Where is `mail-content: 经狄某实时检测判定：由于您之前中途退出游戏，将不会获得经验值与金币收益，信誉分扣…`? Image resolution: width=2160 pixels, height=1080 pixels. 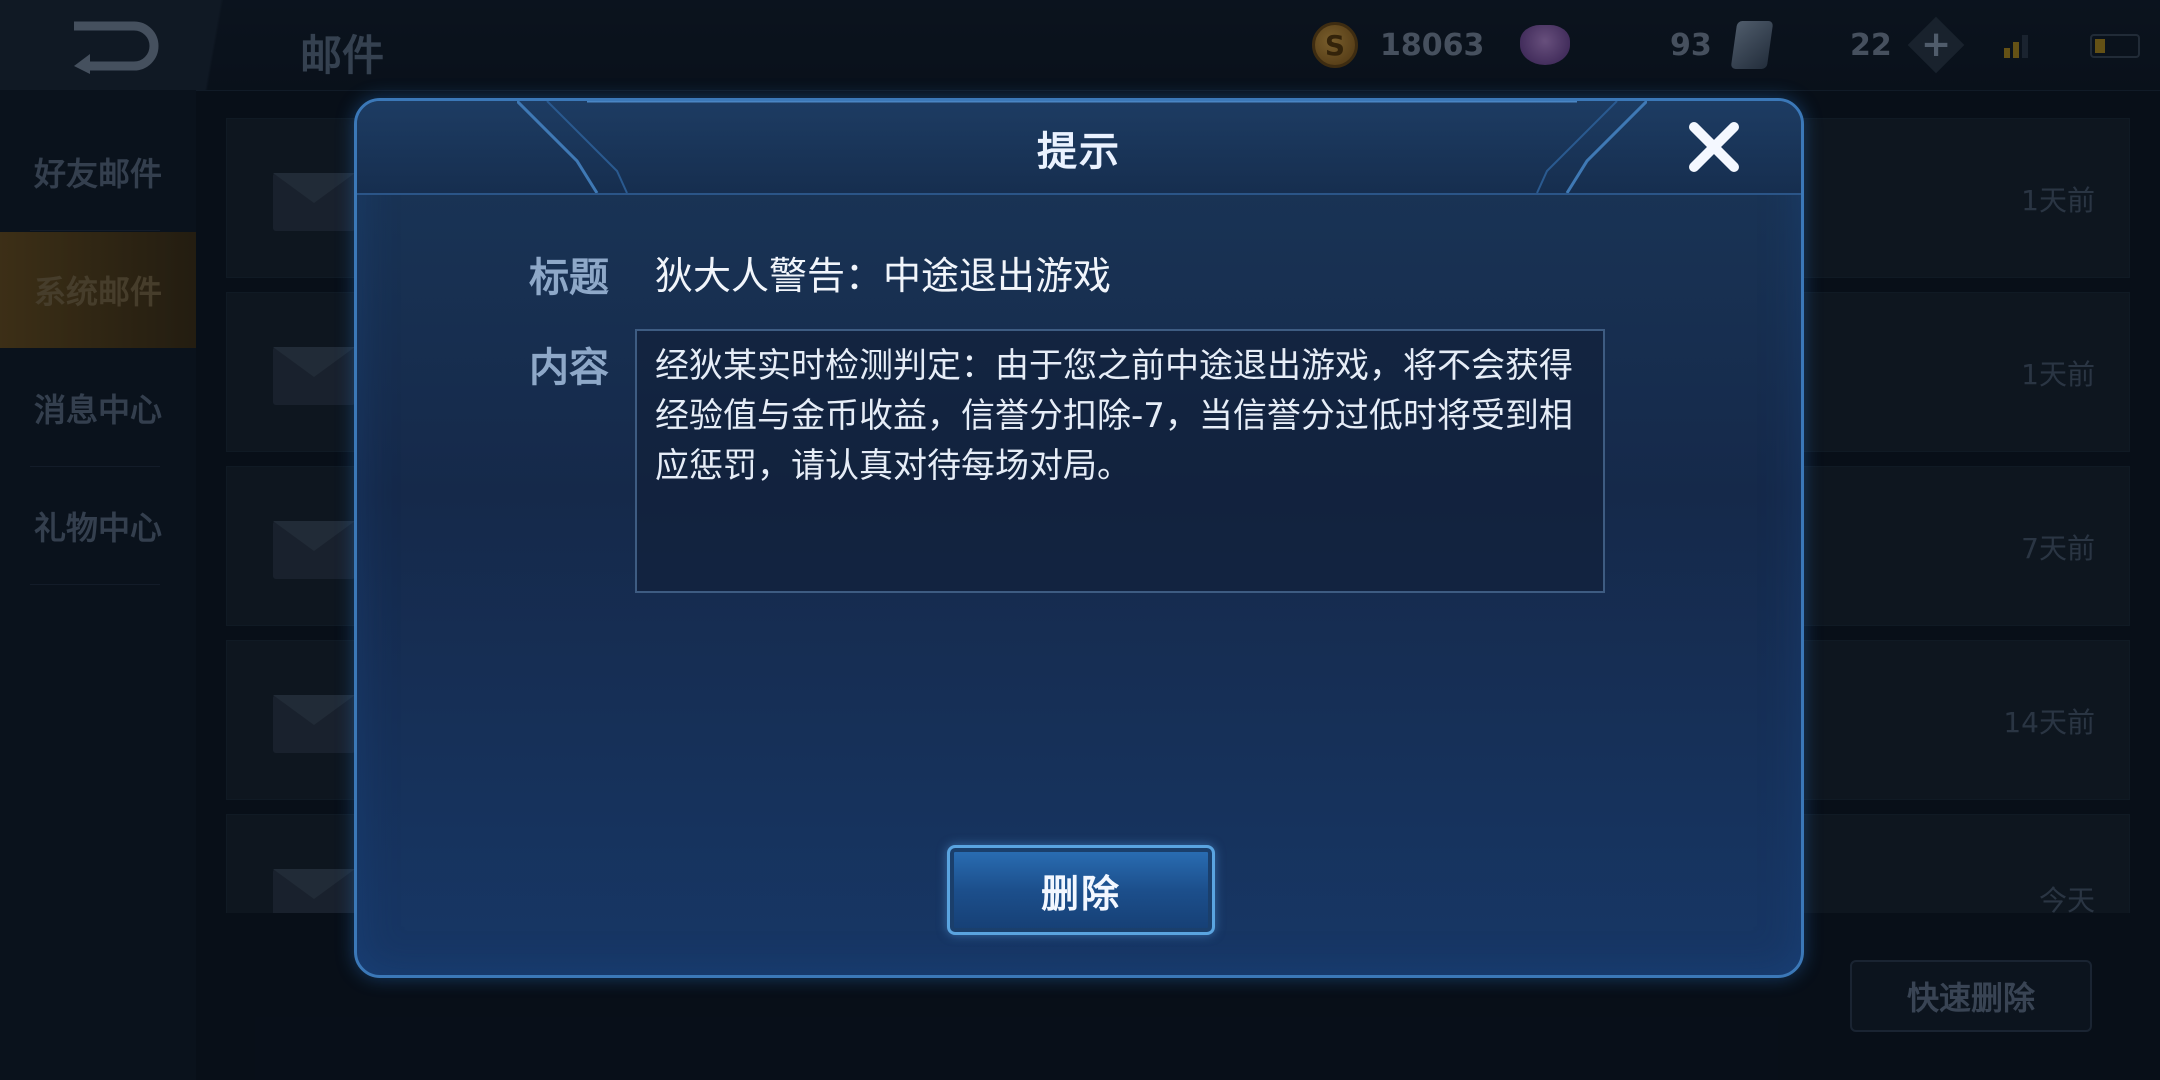
mail-content: 经狄某实时检测判定：由于您之前中途退出游戏，将不会获得经验值与金币收益，信誉分扣… is located at coordinates (1120, 461).